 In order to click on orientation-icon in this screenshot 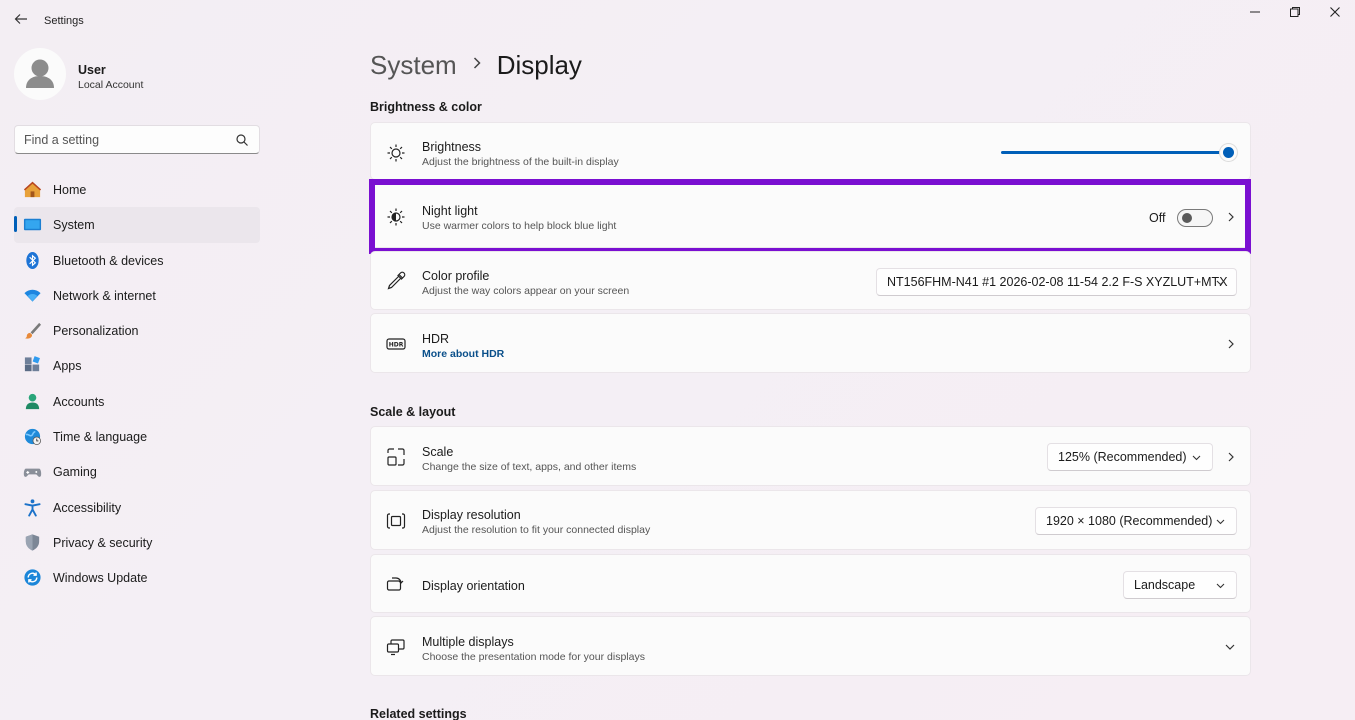, I will do `click(395, 584)`.